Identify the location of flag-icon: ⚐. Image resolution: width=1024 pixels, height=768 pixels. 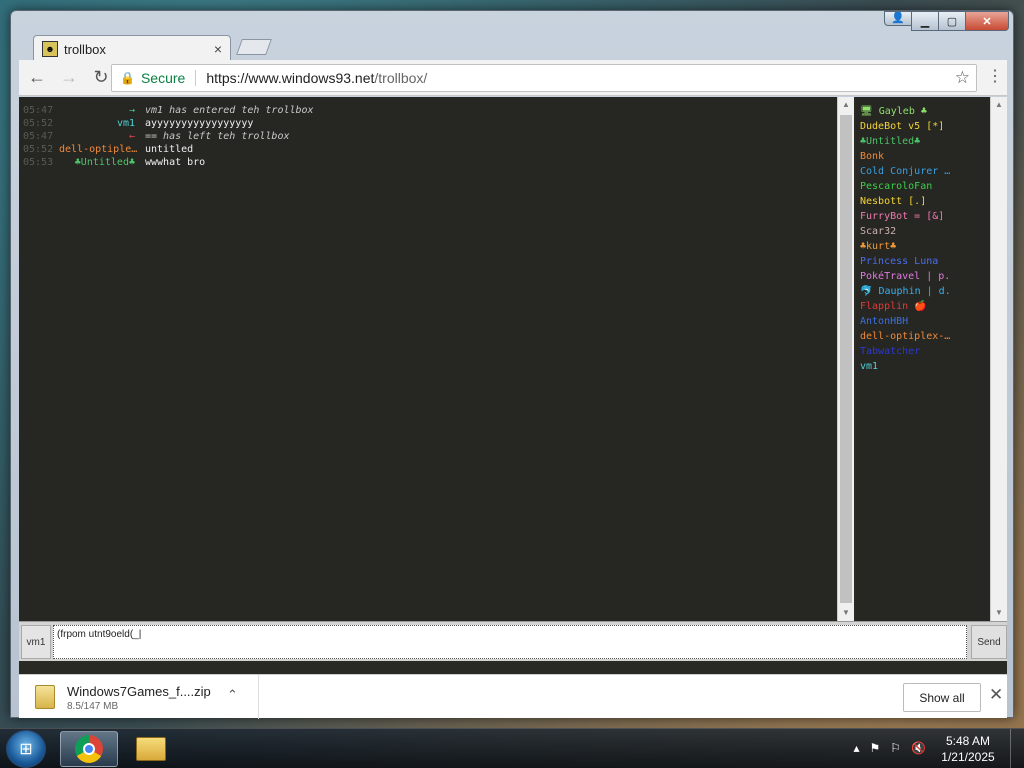
(895, 748).